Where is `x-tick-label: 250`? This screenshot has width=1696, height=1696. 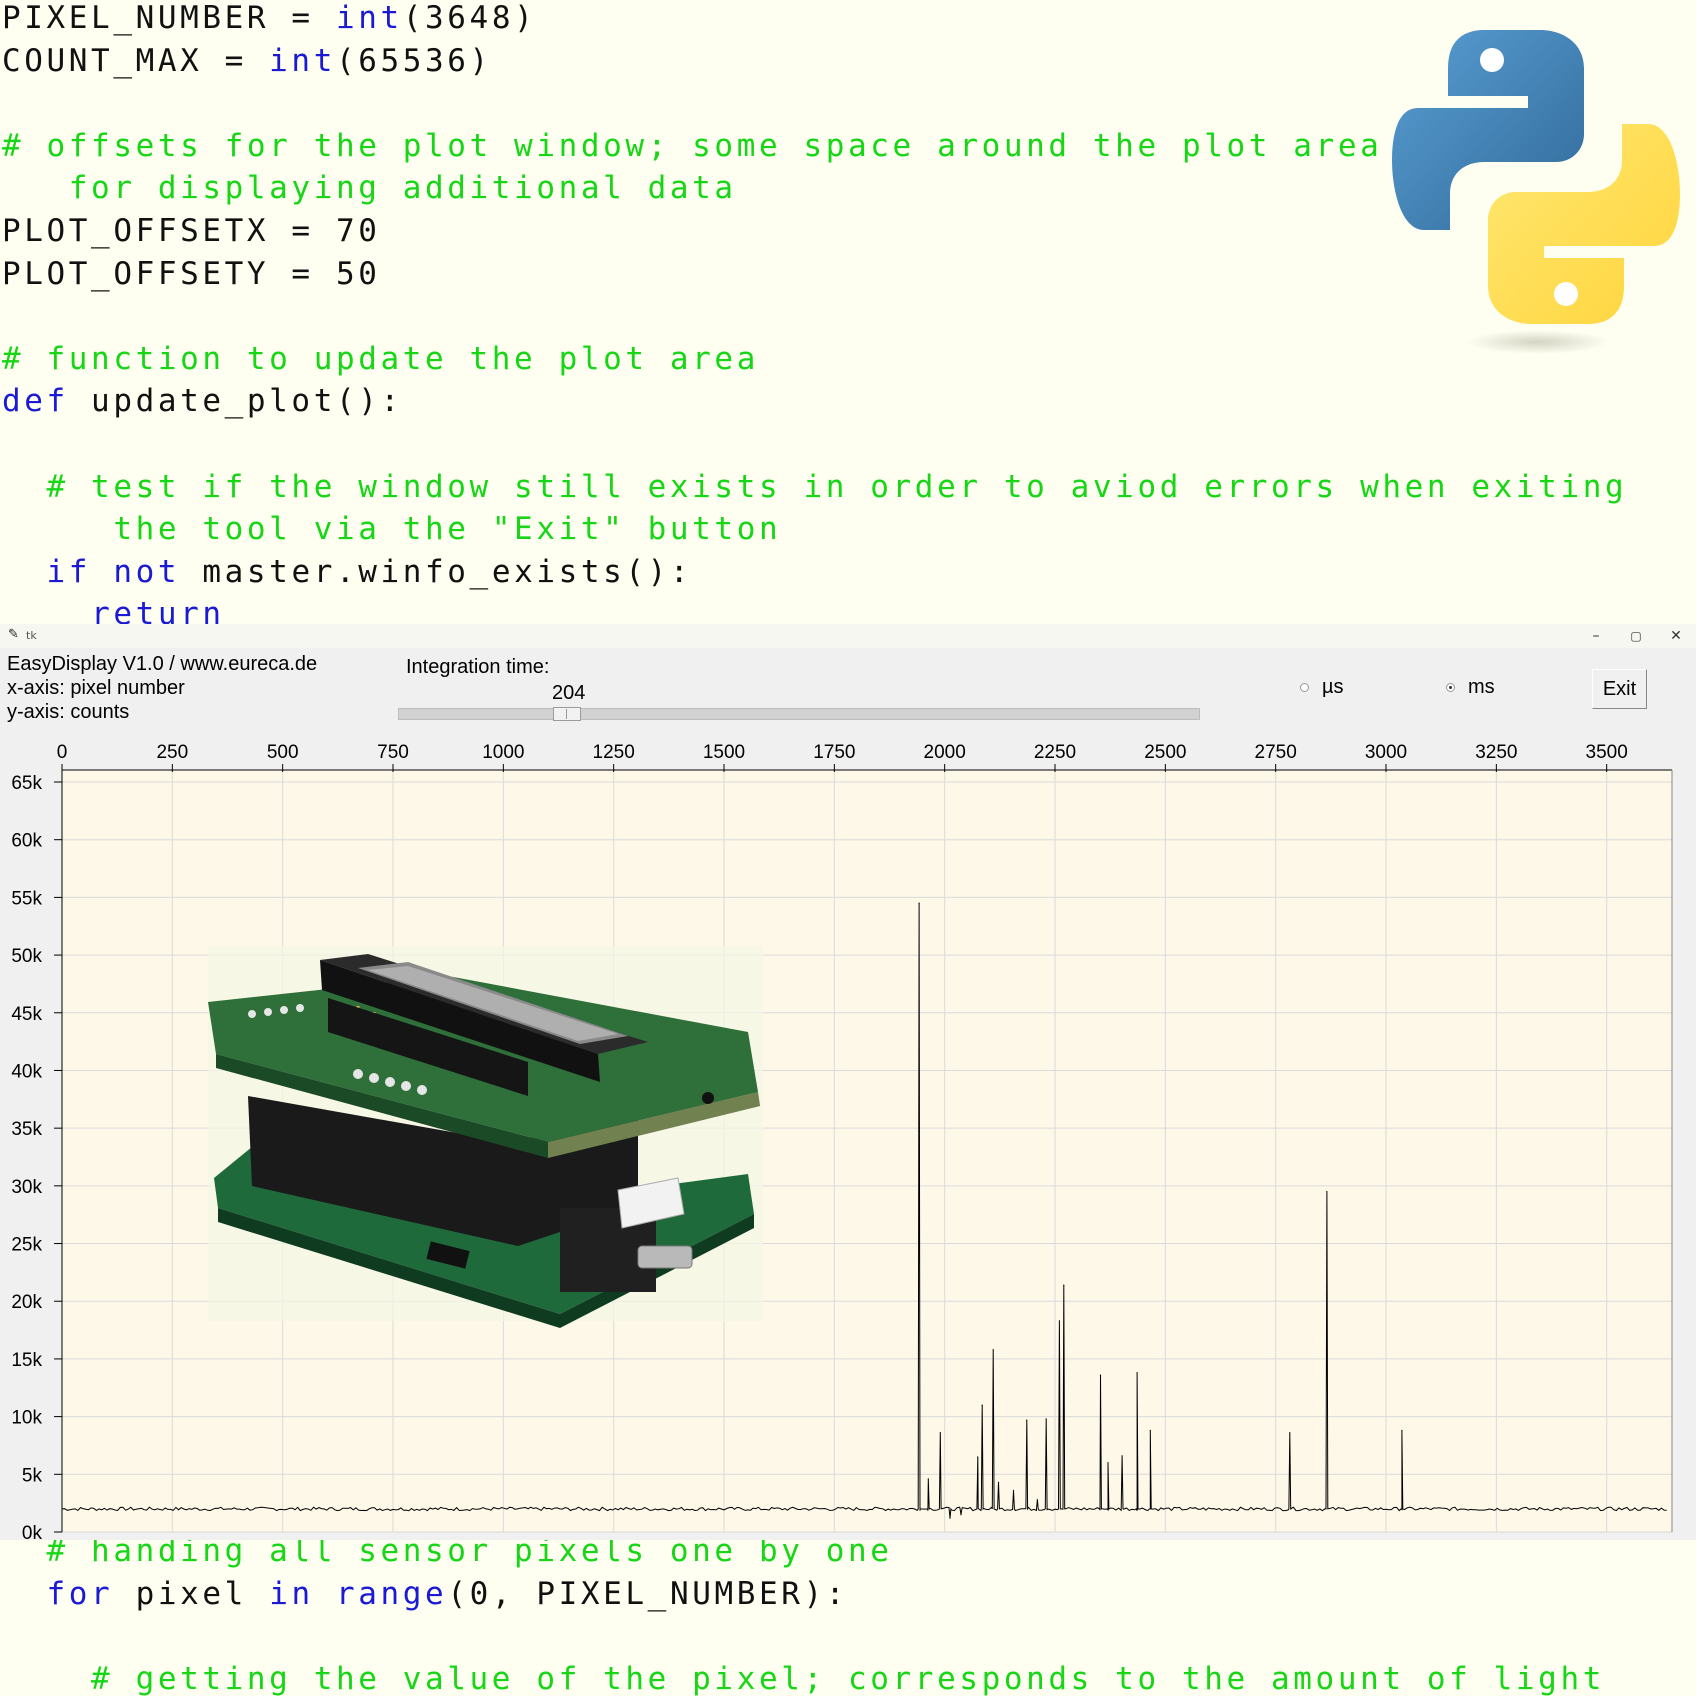
x-tick-label: 250 is located at coordinates (172, 752).